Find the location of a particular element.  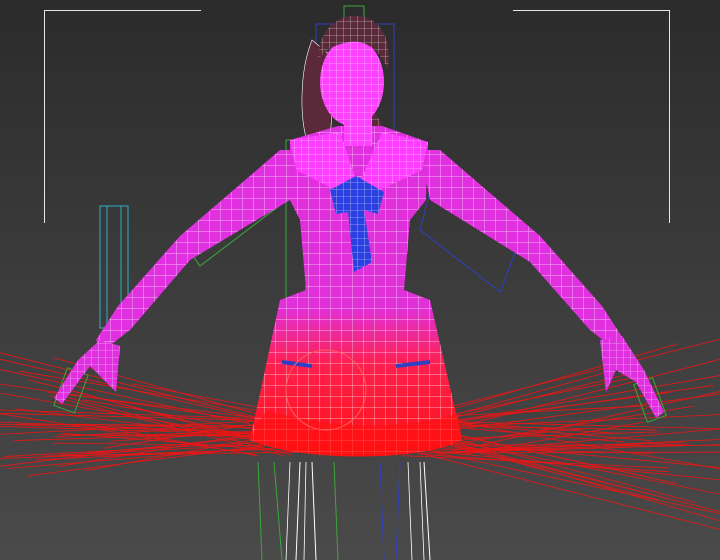

legs-wire is located at coordinates (355, 510).